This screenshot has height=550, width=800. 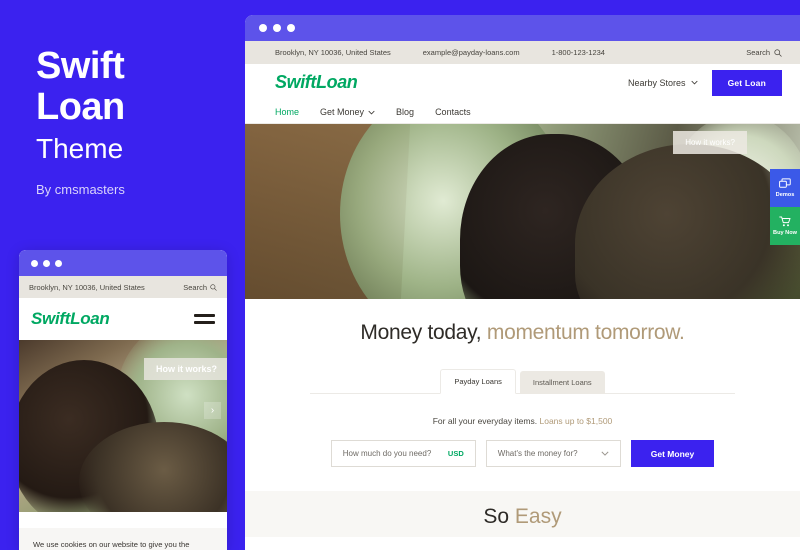 I want to click on hamburger-menu-icon, so click(x=204, y=319).